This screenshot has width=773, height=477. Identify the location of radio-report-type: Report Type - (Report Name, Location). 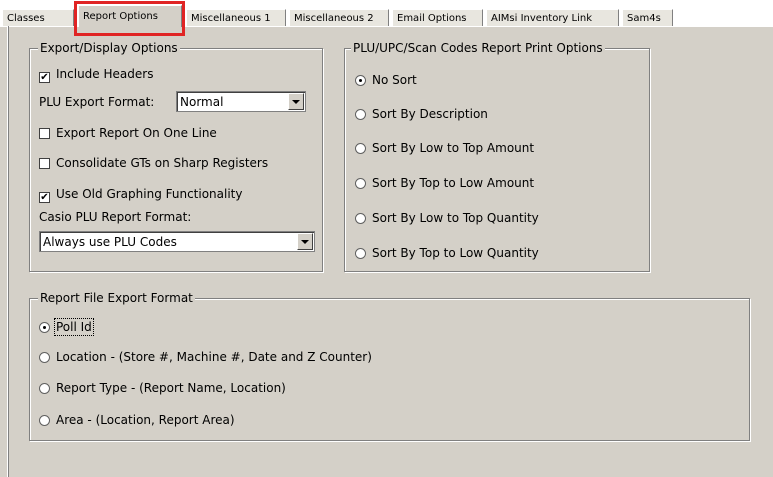
(162, 388).